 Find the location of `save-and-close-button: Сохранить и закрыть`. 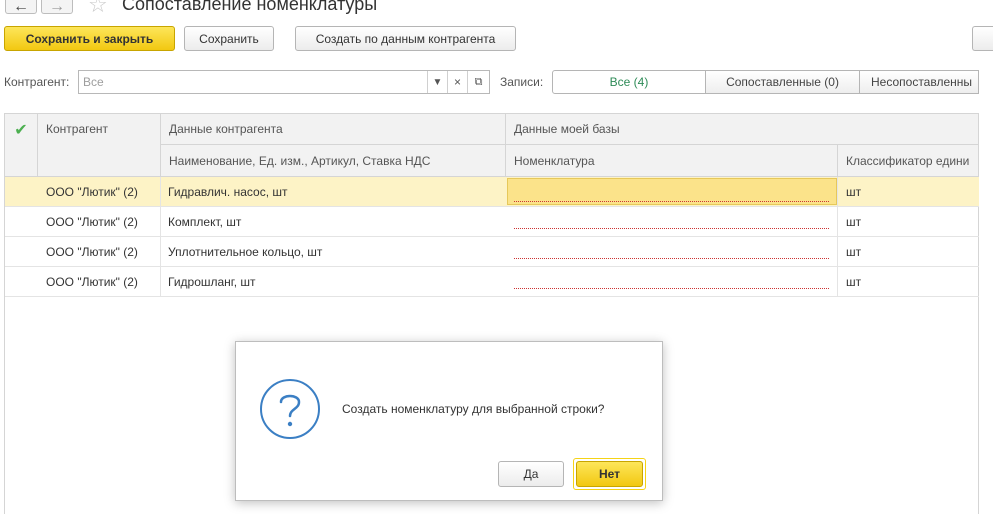

save-and-close-button: Сохранить и закрыть is located at coordinates (89, 38).